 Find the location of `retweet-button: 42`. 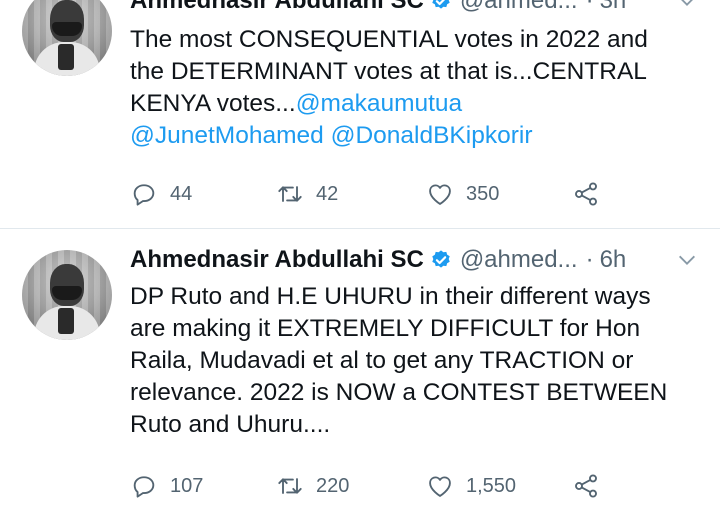

retweet-button: 42 is located at coordinates (307, 194).